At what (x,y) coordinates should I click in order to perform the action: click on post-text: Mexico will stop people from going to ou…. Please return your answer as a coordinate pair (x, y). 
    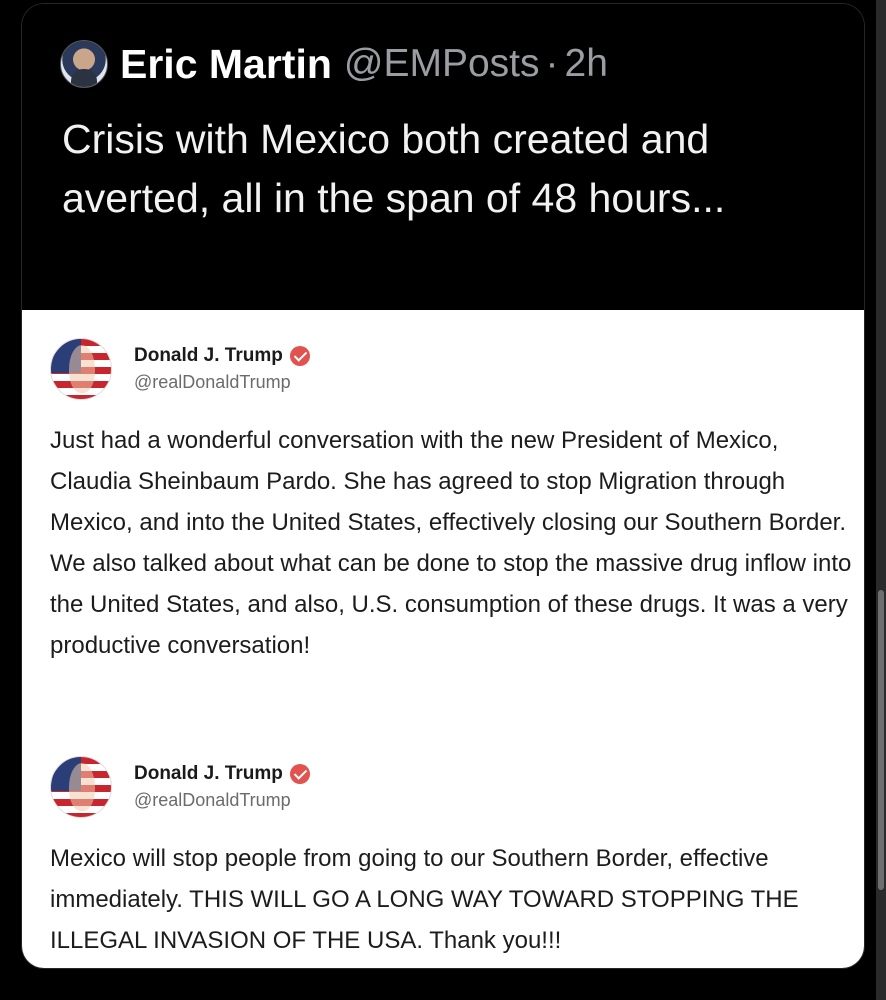
    Looking at the image, I should click on (424, 899).